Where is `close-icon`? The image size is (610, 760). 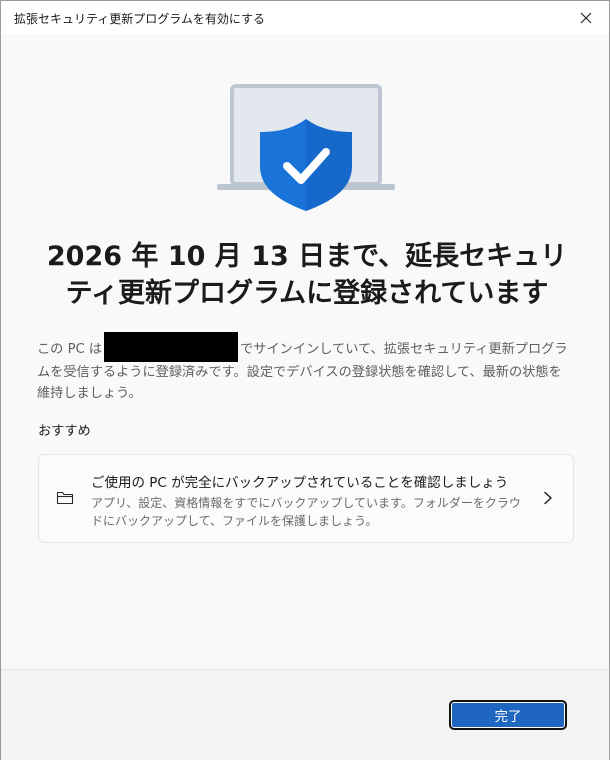
close-icon is located at coordinates (586, 17).